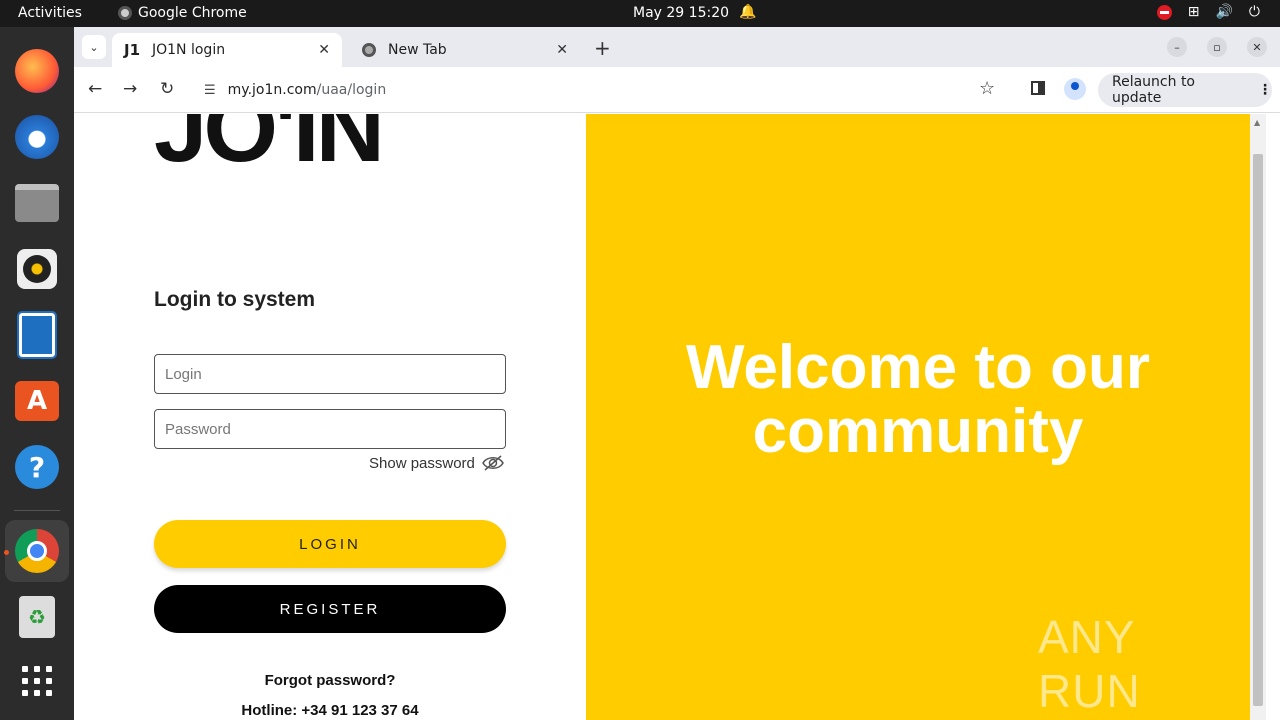  Describe the element at coordinates (593, 90) in the screenshot. I see `address-bar: ☰ my.jo1n.com/uaa/login` at that location.